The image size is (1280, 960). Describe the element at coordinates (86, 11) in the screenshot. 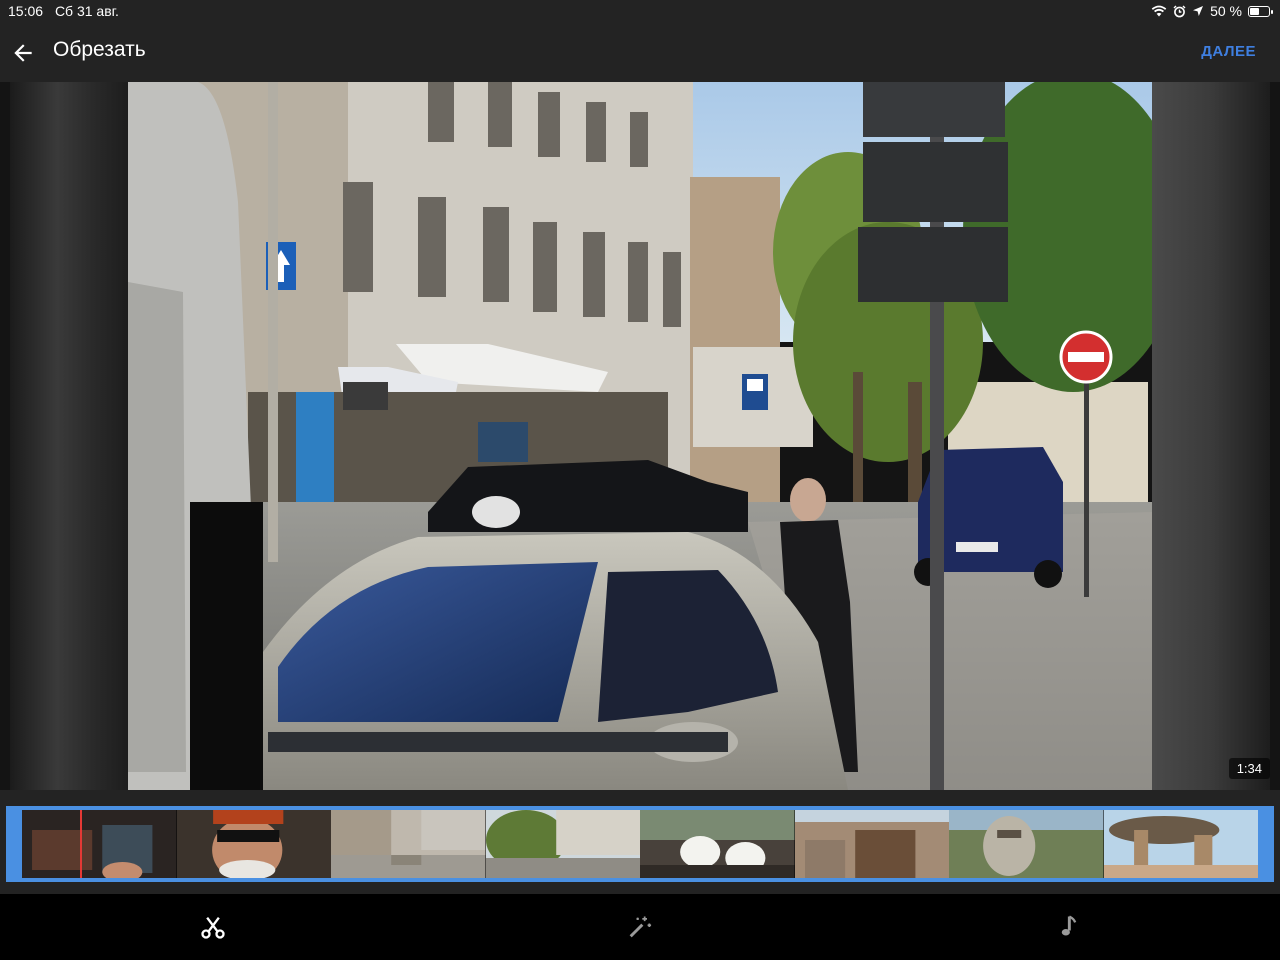

I see `status-date: Сб 31 авг.` at that location.